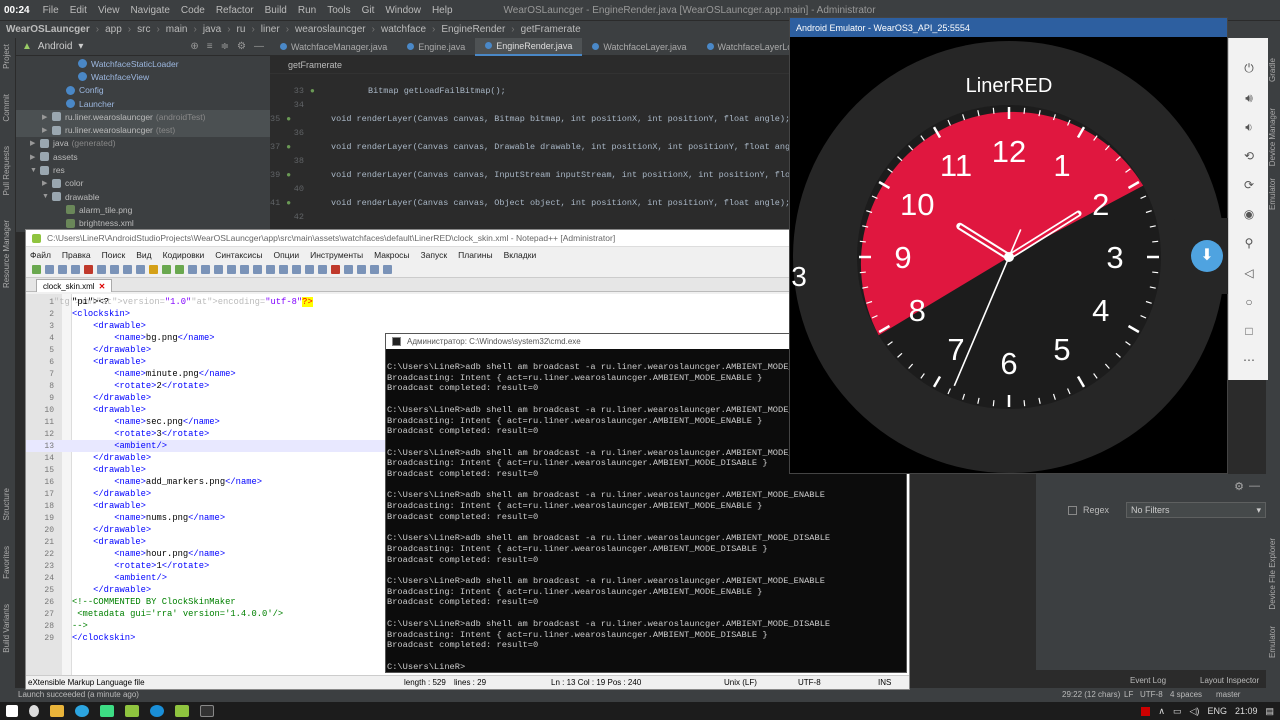 The image size is (1280, 720). Describe the element at coordinates (361, 269) in the screenshot. I see `play-macro-icon` at that location.